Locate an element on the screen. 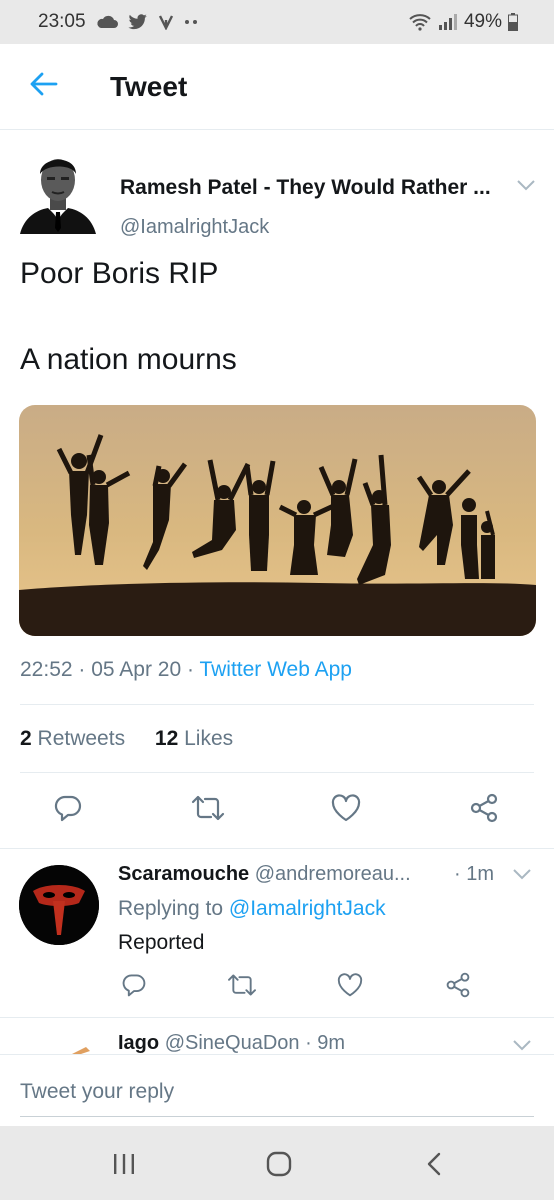 The height and width of the screenshot is (1200, 554). reply-tweet: Iago @SineQuaDon · 9m is located at coordinates (277, 1036).